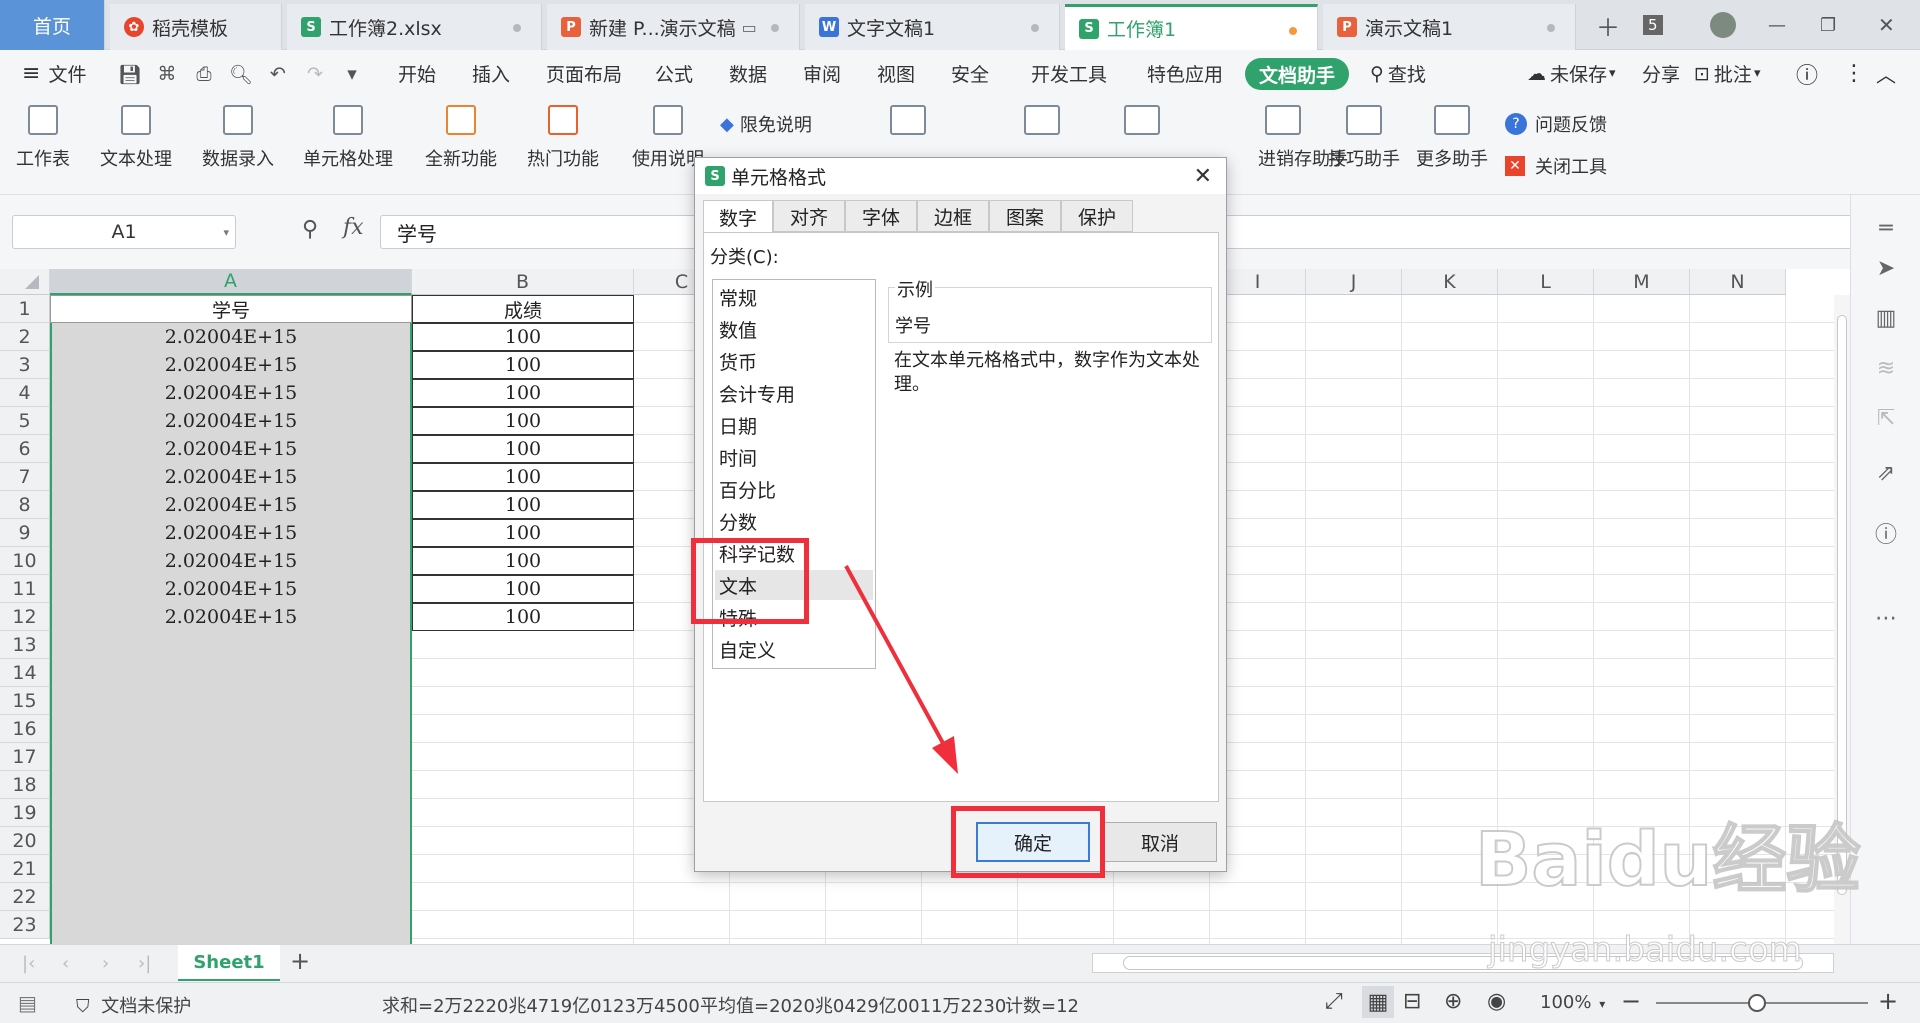 The width and height of the screenshot is (1920, 1023). What do you see at coordinates (1203, 176) in the screenshot?
I see `close-icon: ✕` at bounding box center [1203, 176].